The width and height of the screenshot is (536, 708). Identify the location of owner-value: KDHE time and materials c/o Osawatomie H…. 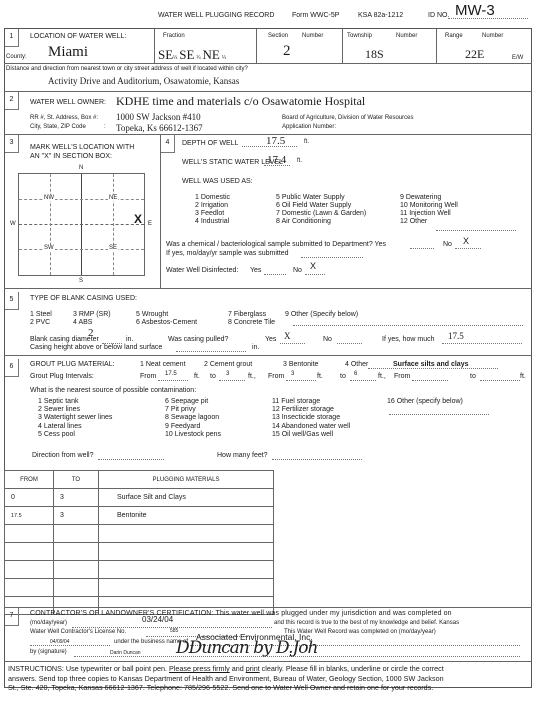
(240, 101).